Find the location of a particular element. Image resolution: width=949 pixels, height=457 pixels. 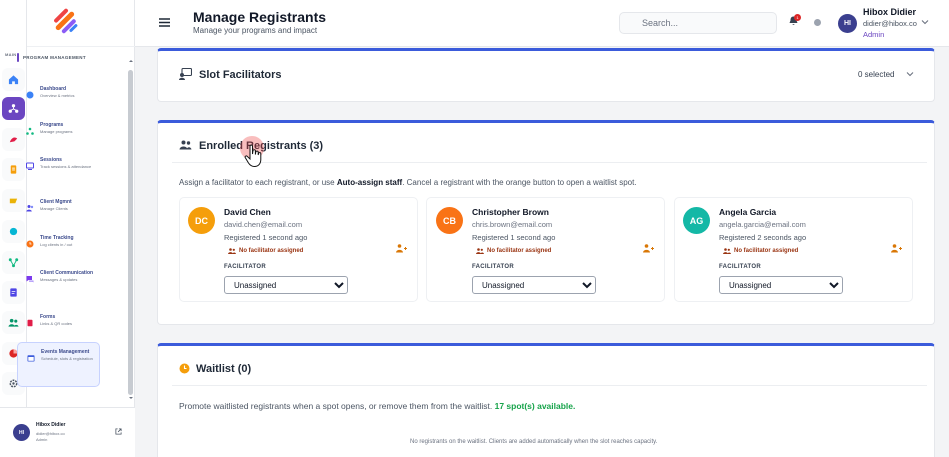

monitor-user-icon is located at coordinates (185, 74).